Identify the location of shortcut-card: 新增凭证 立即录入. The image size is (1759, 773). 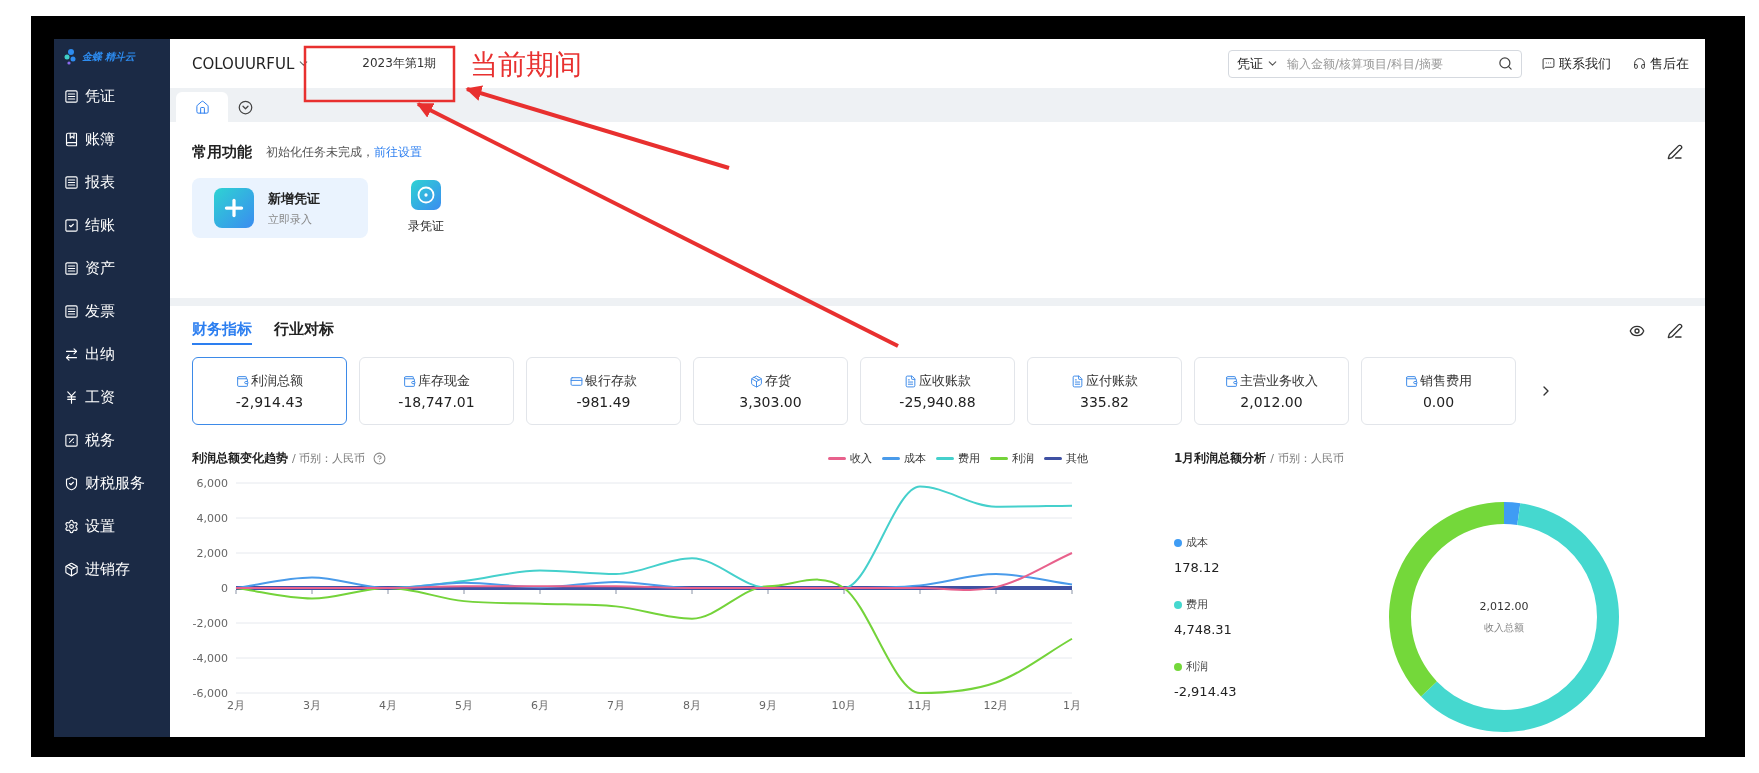
(280, 208).